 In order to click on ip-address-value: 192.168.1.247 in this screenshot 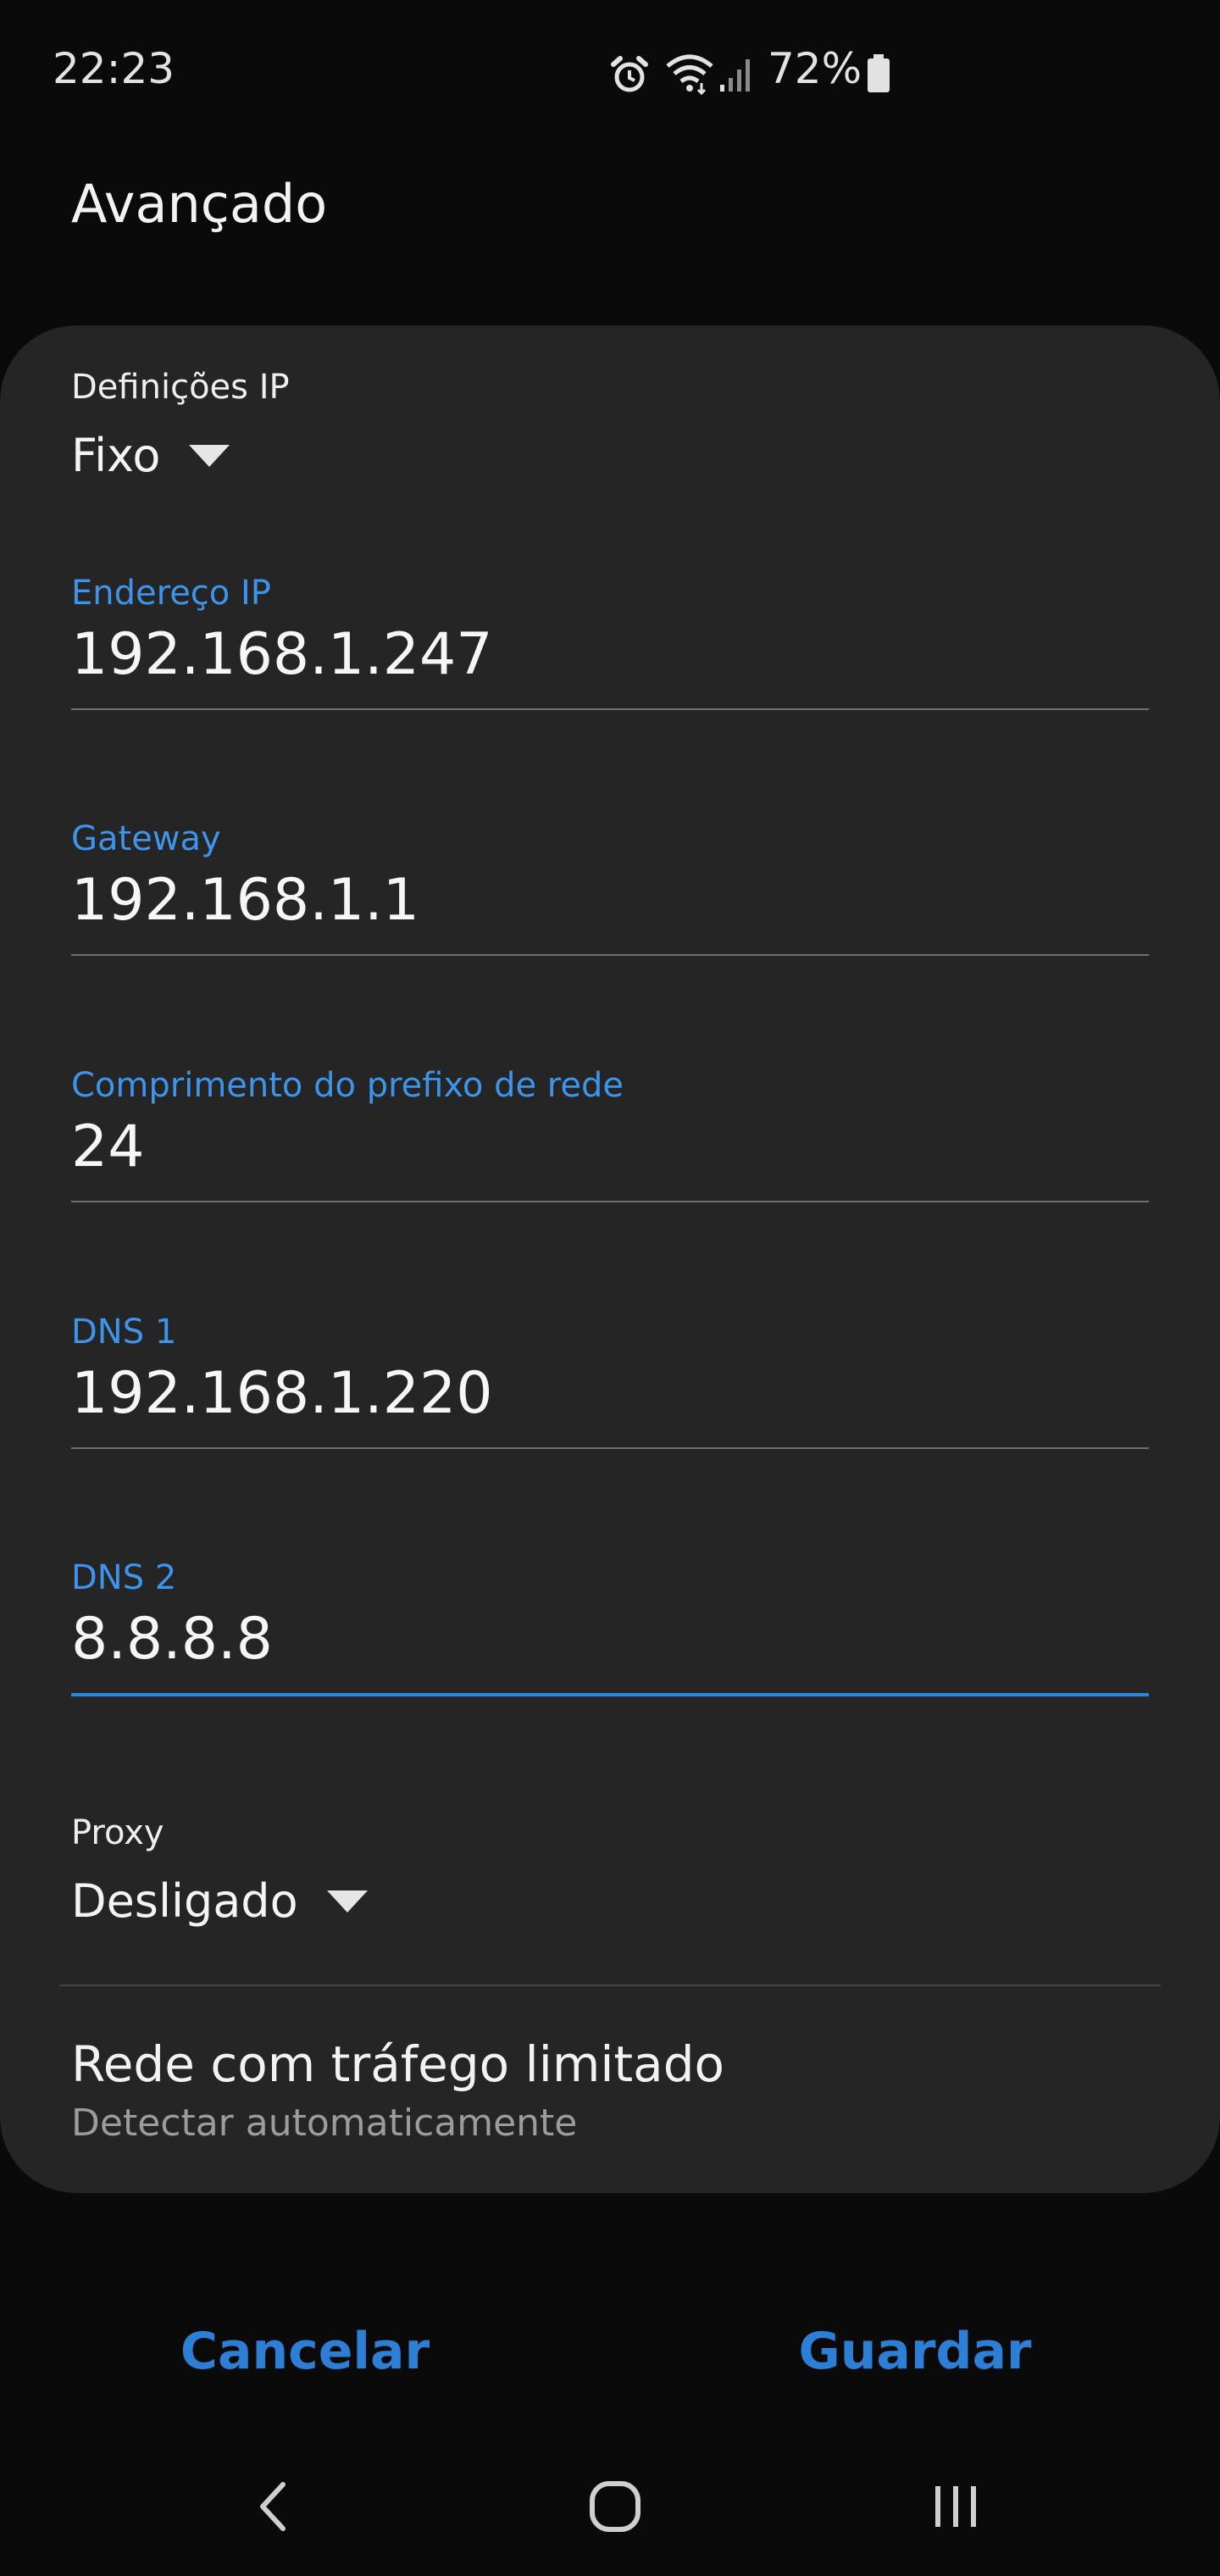, I will do `click(282, 654)`.